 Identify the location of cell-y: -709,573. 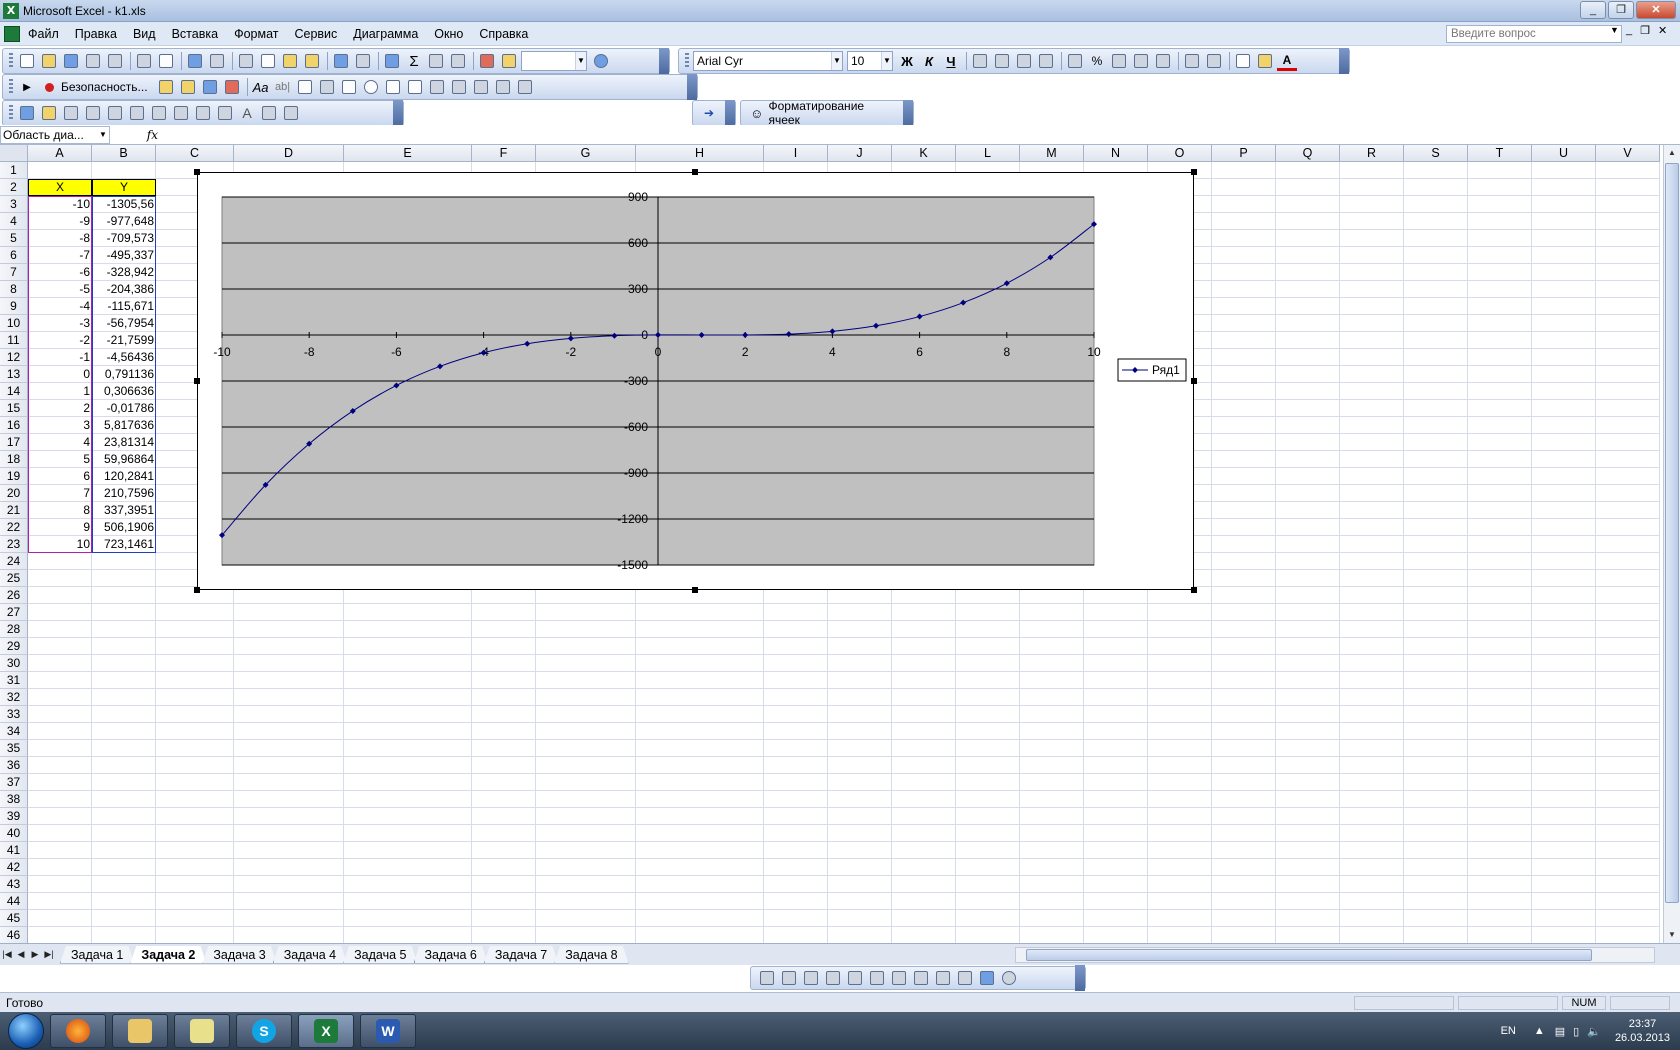
(124, 238).